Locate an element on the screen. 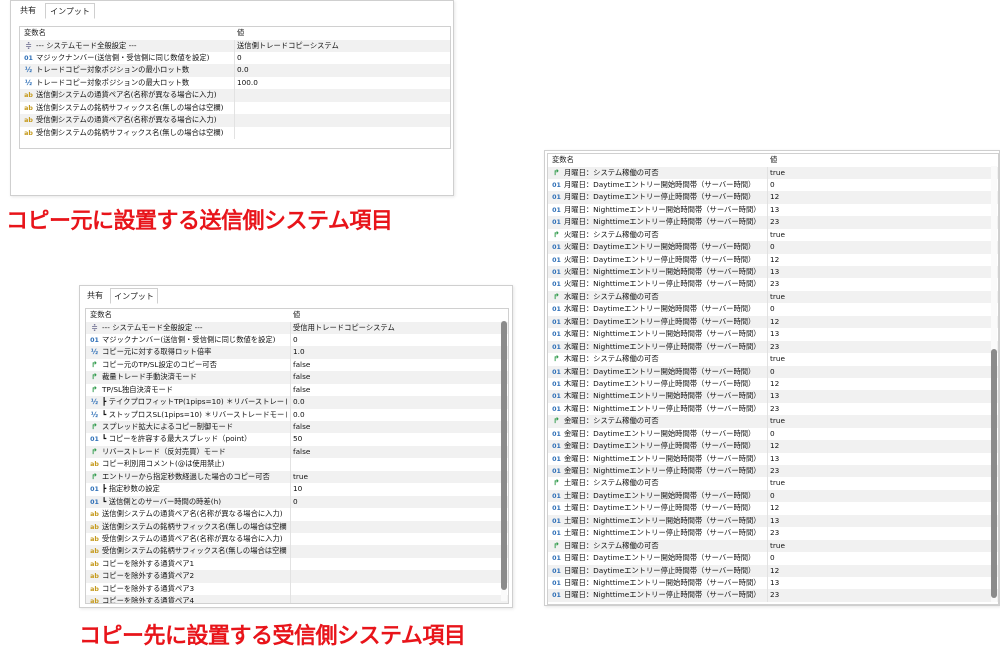 This screenshot has height=657, width=1000. parameter-row: ↱ 水曜日：システム稼働の可否 true is located at coordinates (773, 297).